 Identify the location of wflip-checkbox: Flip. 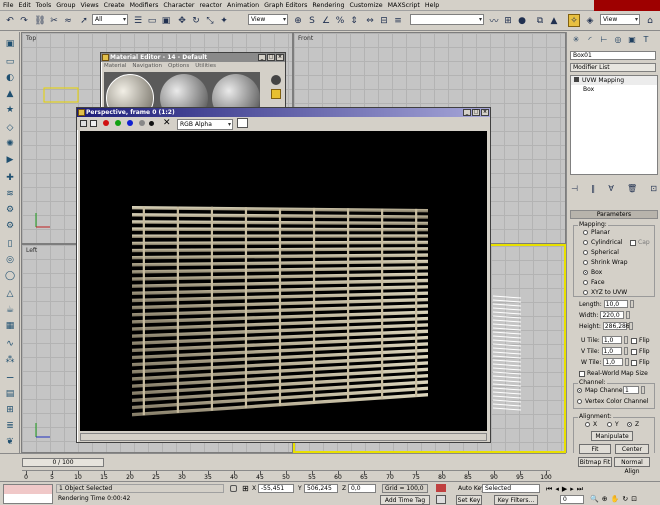
(640, 362).